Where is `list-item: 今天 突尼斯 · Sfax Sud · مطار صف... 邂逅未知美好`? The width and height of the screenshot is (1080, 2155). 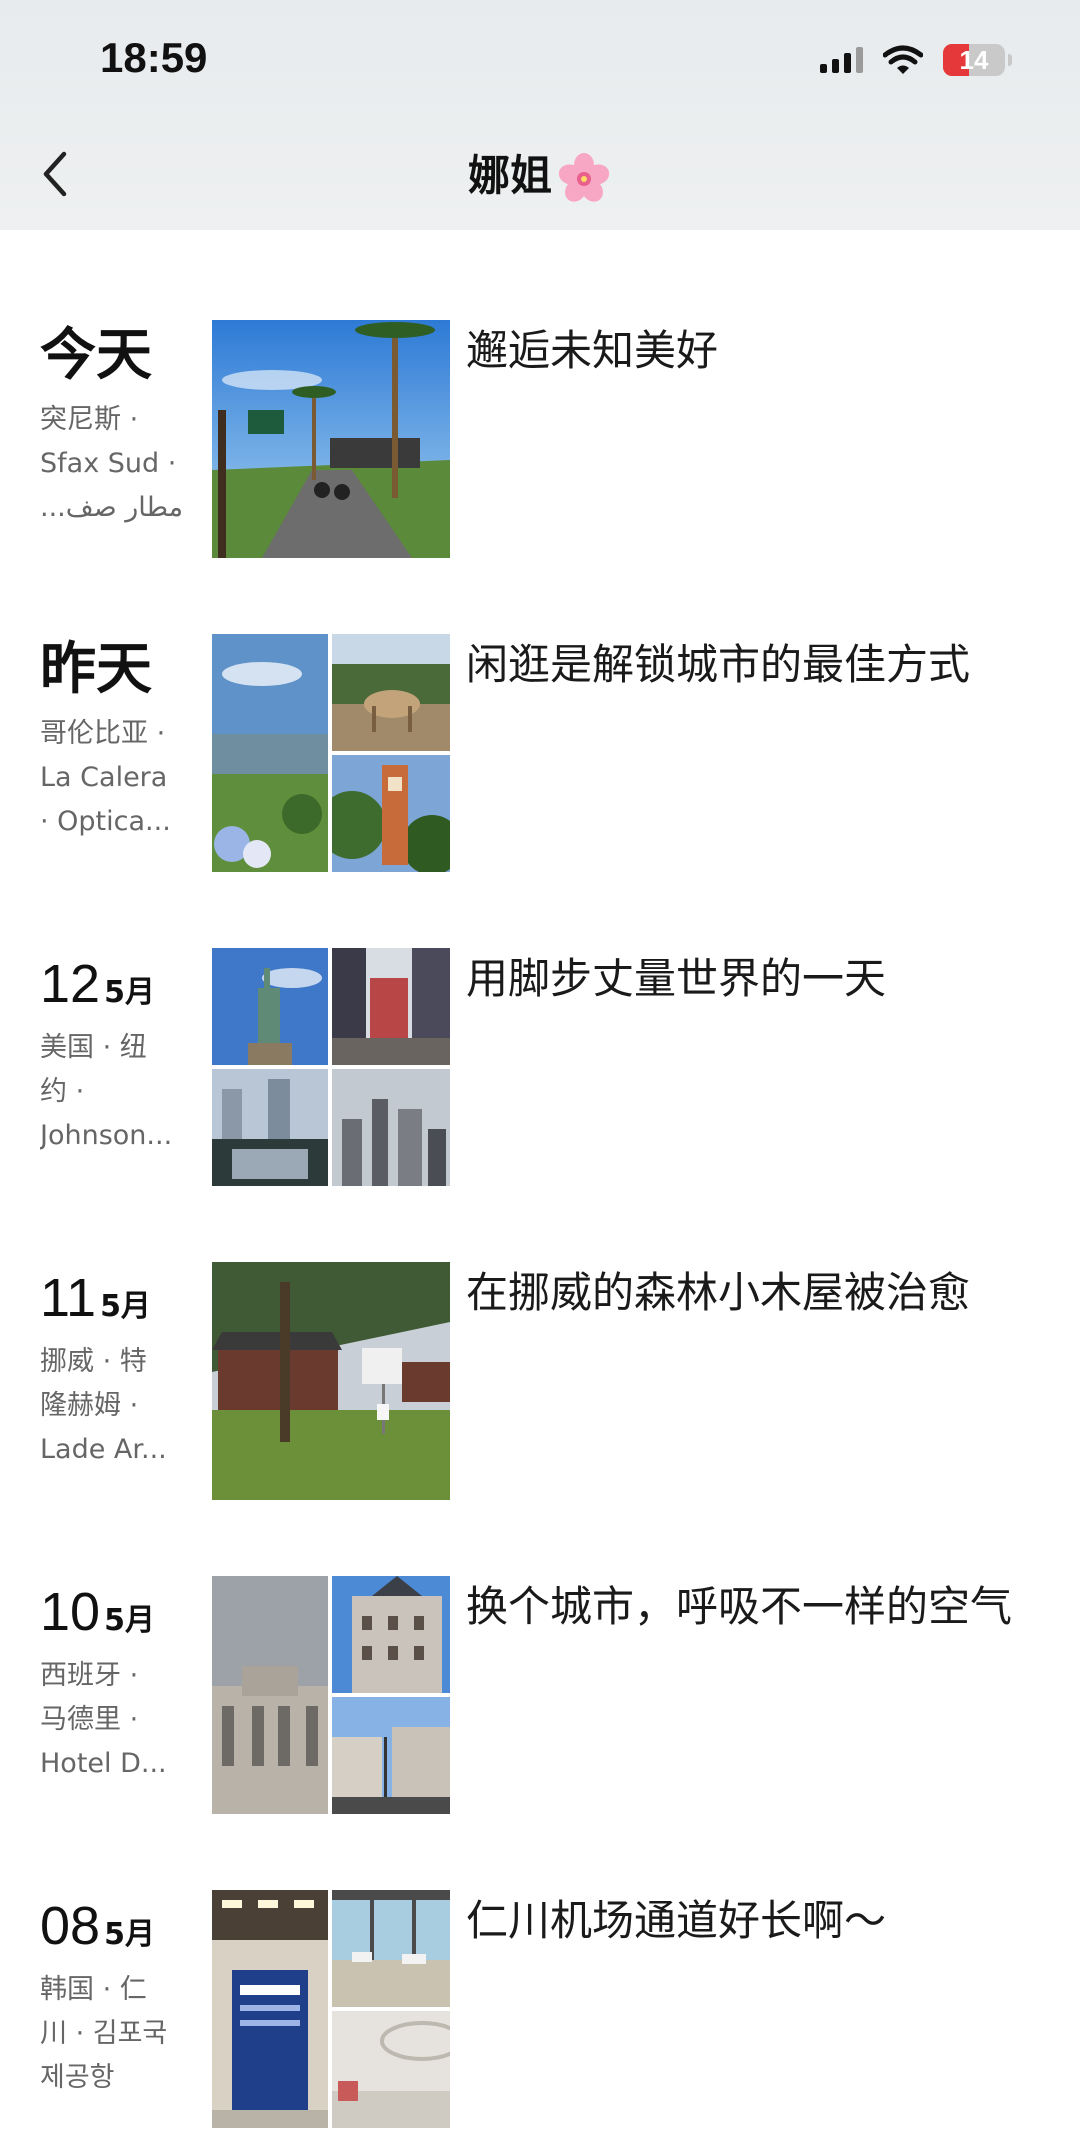
list-item: 今天 突尼斯 · Sfax Sud · مطار صف... 邂逅未知美好 is located at coordinates (540, 440).